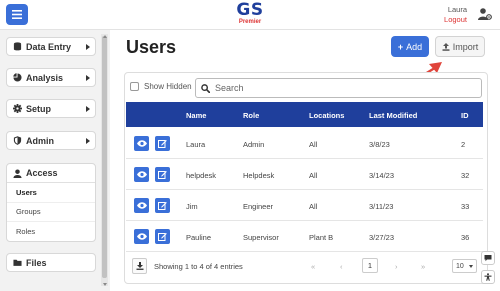  I want to click on sidebar-item-label: Files, so click(36, 262).